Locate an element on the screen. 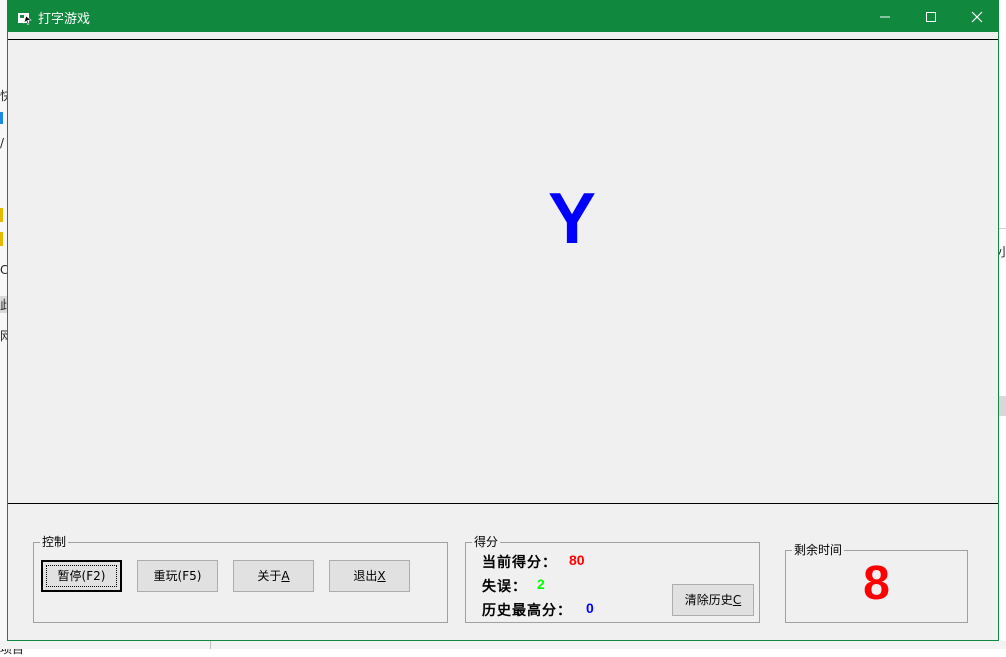 The width and height of the screenshot is (1006, 657). falling-letter: Y is located at coordinates (572, 219).